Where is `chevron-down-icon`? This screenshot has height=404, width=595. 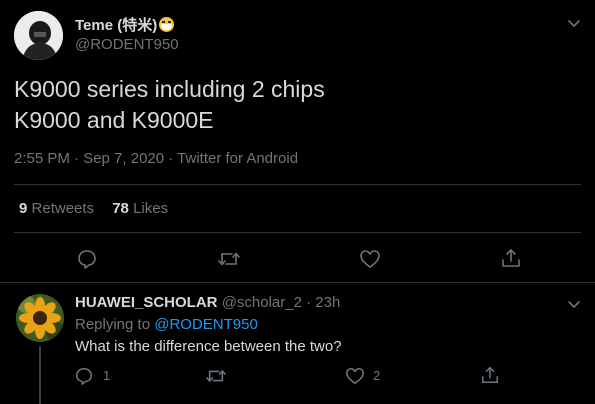
chevron-down-icon is located at coordinates (574, 23).